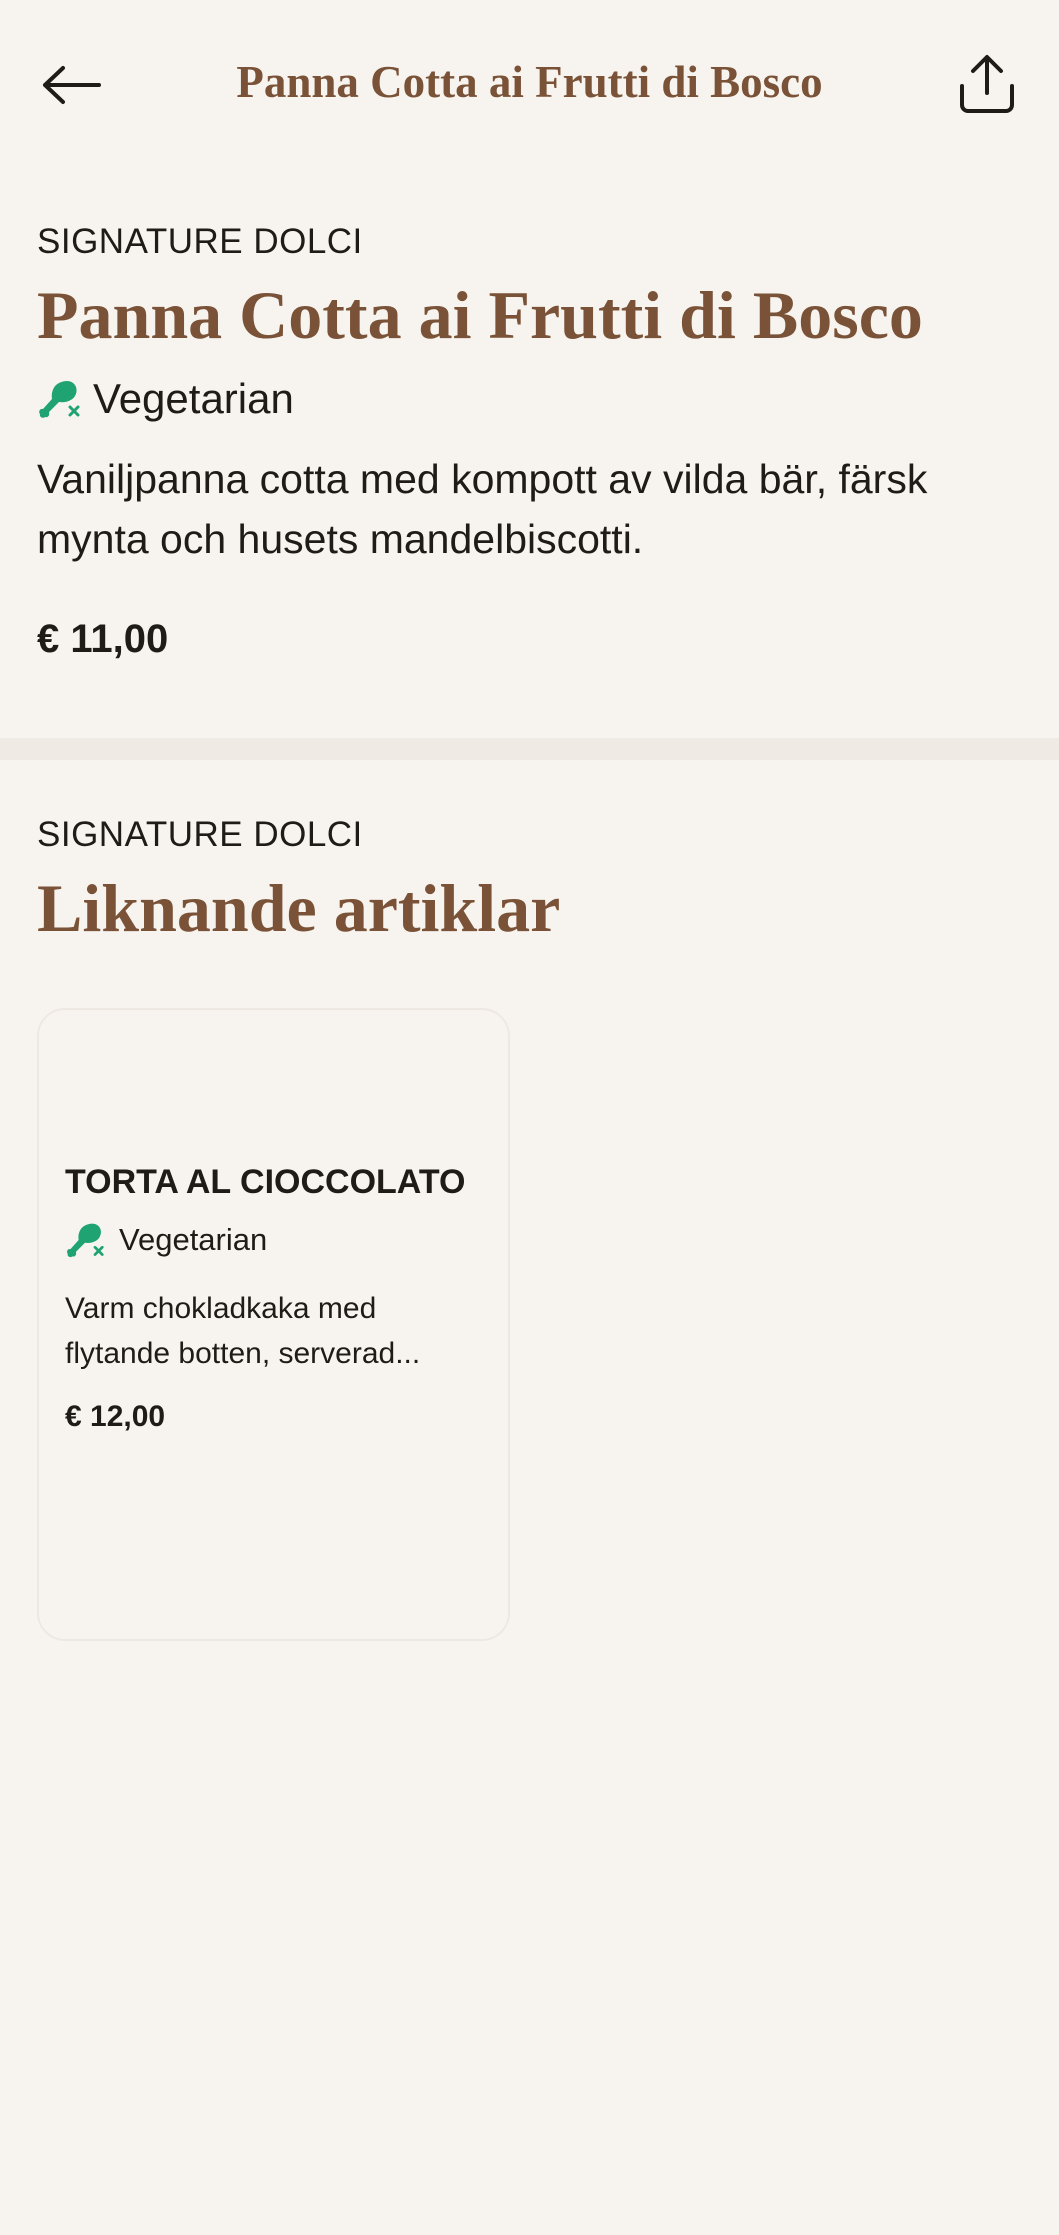  Describe the element at coordinates (115, 1416) in the screenshot. I see `card-price: € 12,00` at that location.